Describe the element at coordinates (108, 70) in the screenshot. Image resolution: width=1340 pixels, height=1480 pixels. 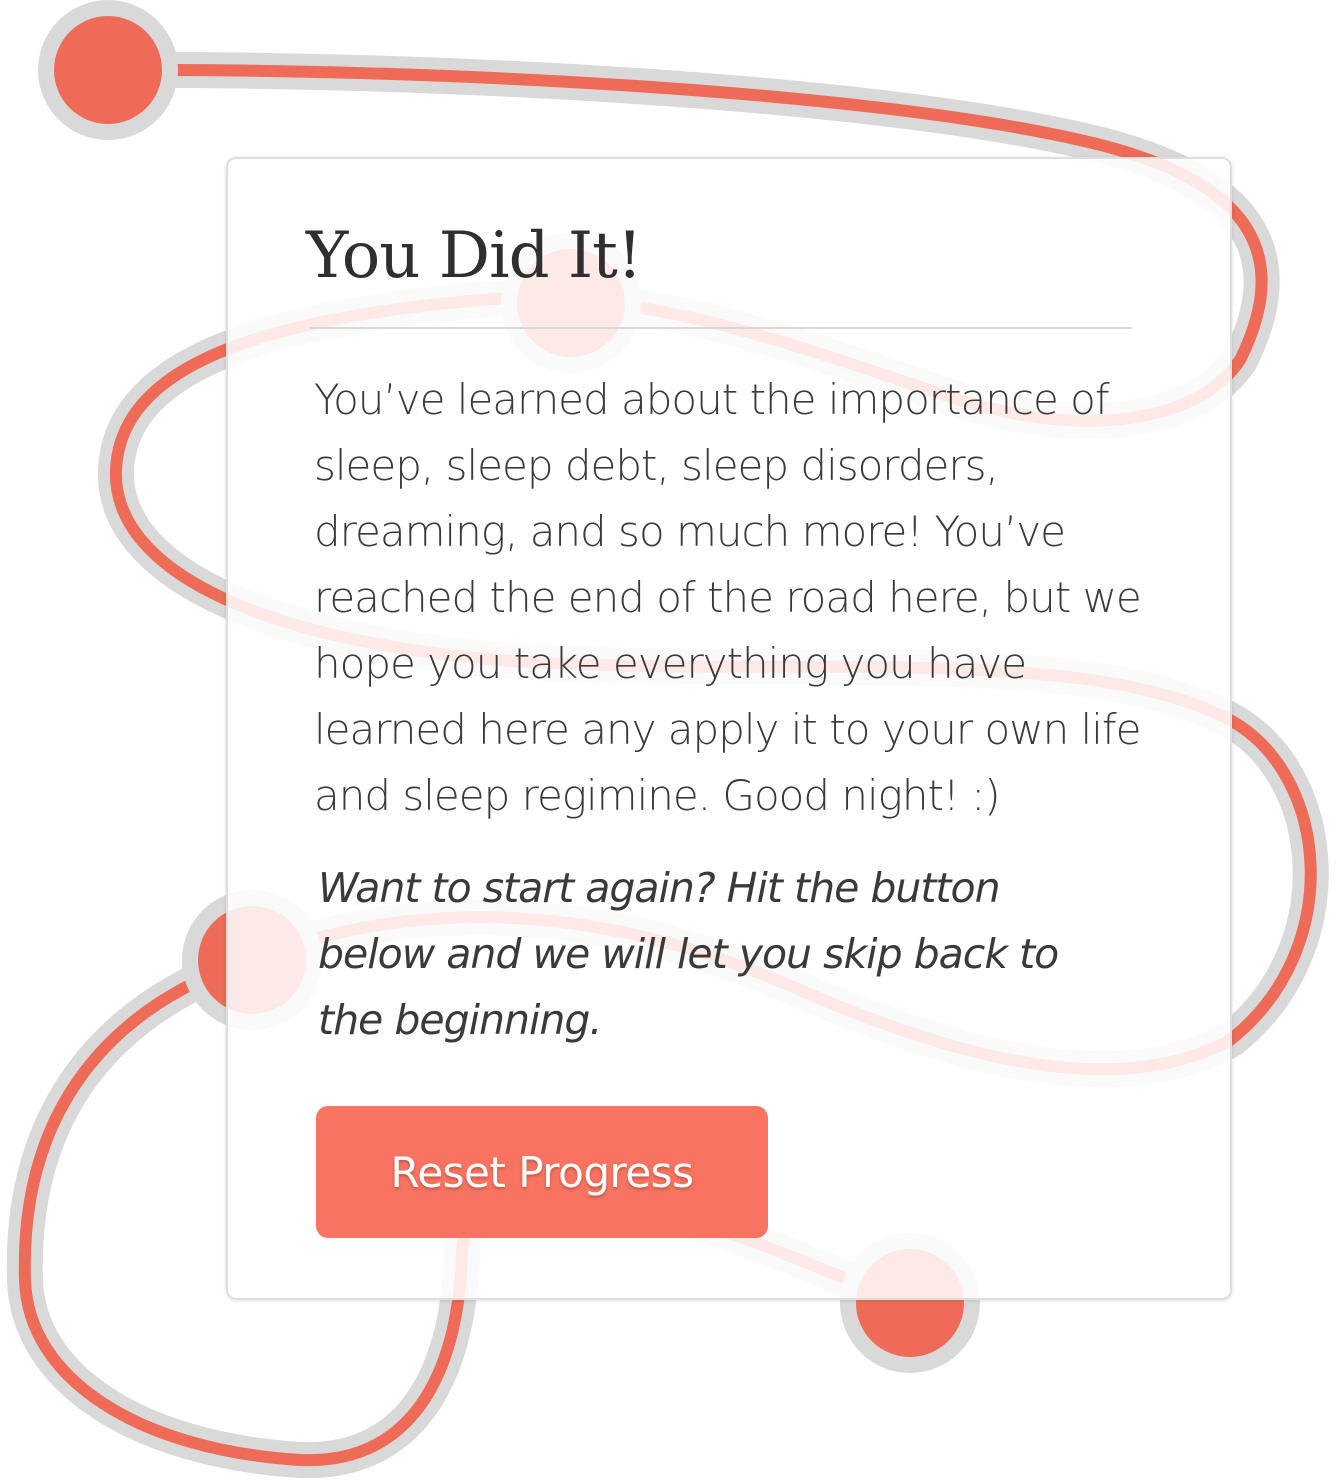
I see `milestone-dot-start-fill` at that location.